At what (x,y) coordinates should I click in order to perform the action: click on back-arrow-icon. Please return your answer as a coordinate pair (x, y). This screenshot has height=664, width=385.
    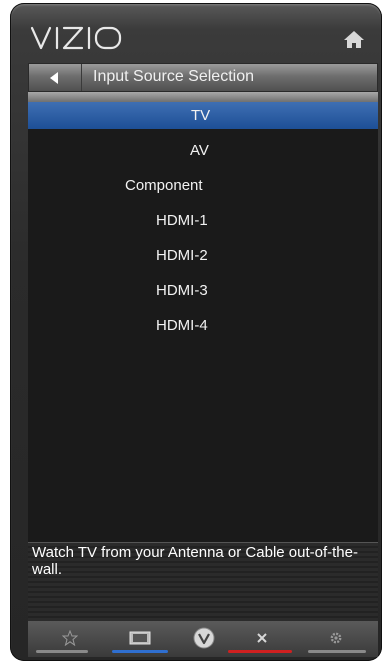
    Looking at the image, I should click on (54, 77).